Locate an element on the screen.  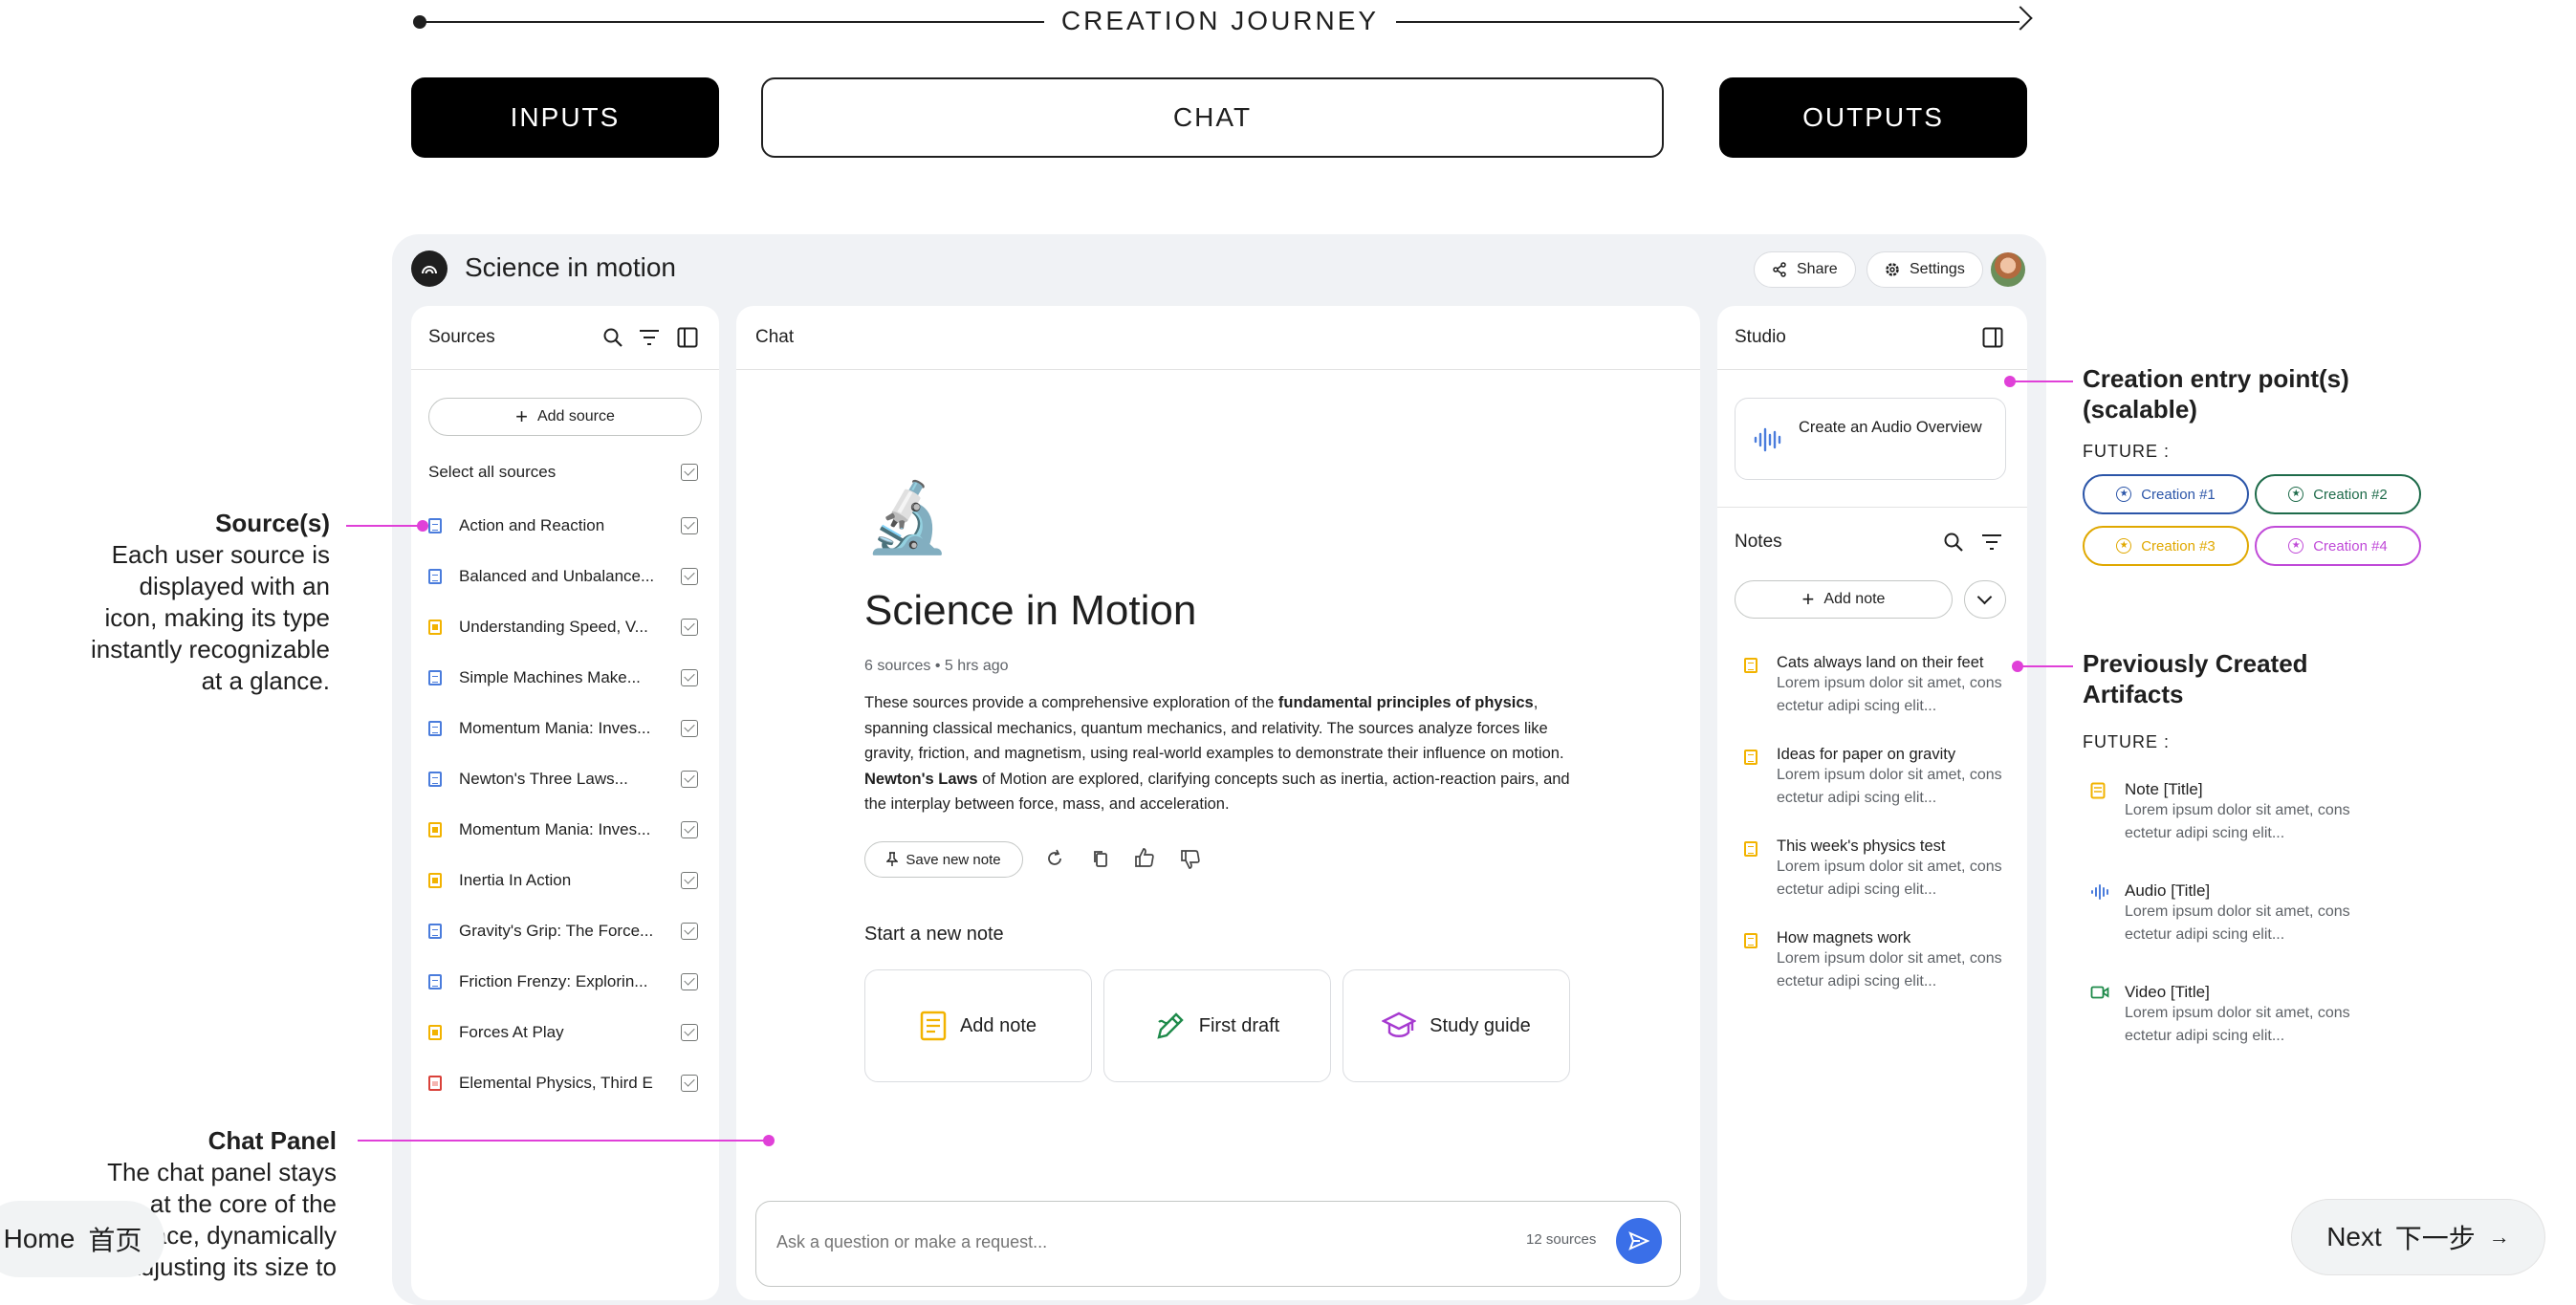
star-icon: ★ is located at coordinates (2296, 546).